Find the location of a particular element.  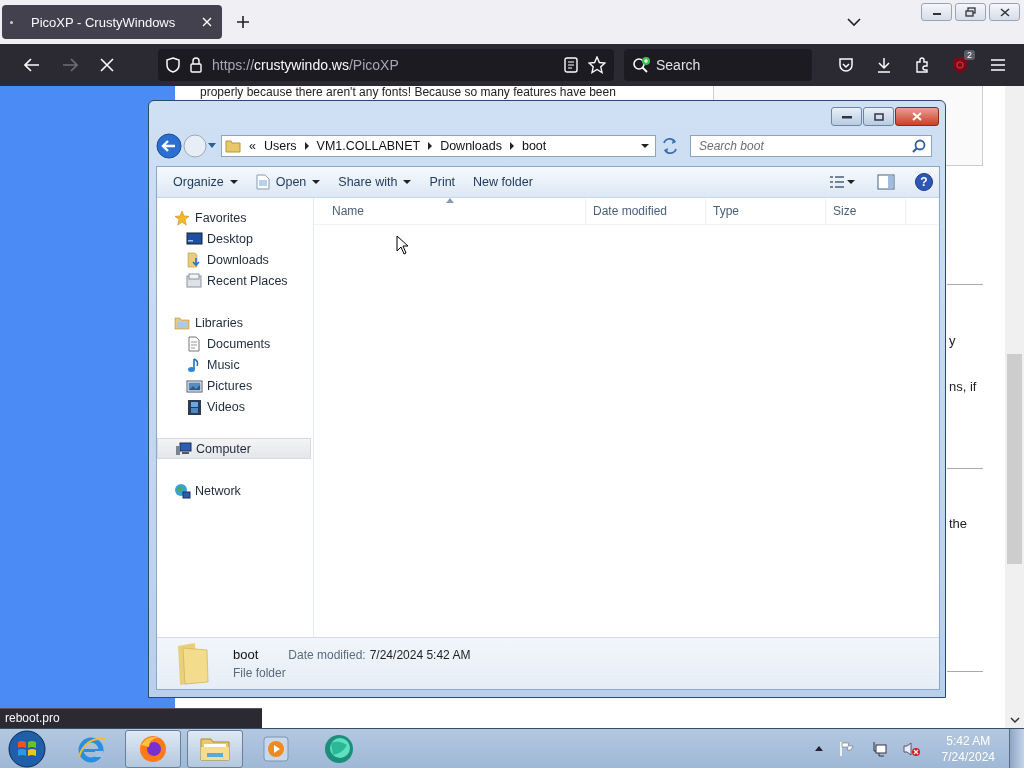

breadcrumb-item: Downloads is located at coordinates (471, 146).